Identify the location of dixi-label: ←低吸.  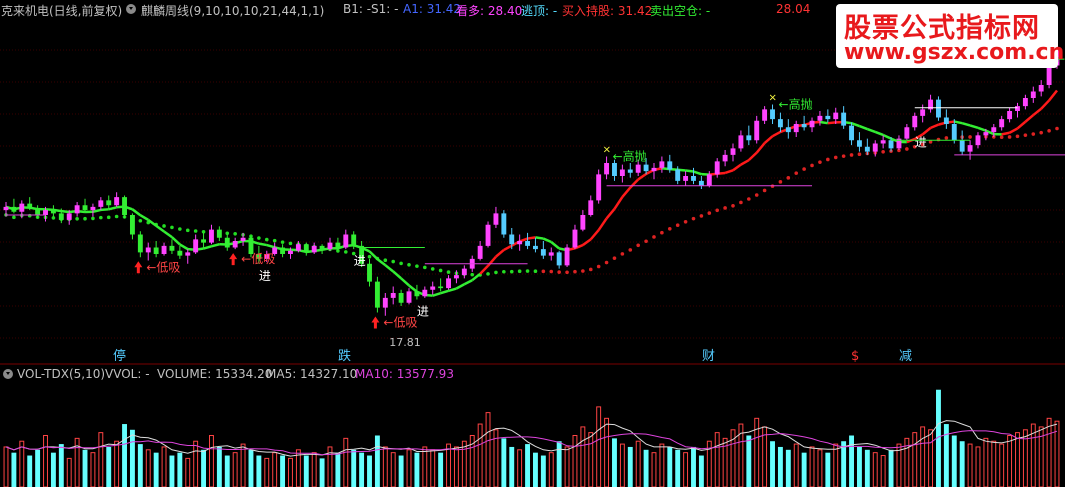
(400, 323).